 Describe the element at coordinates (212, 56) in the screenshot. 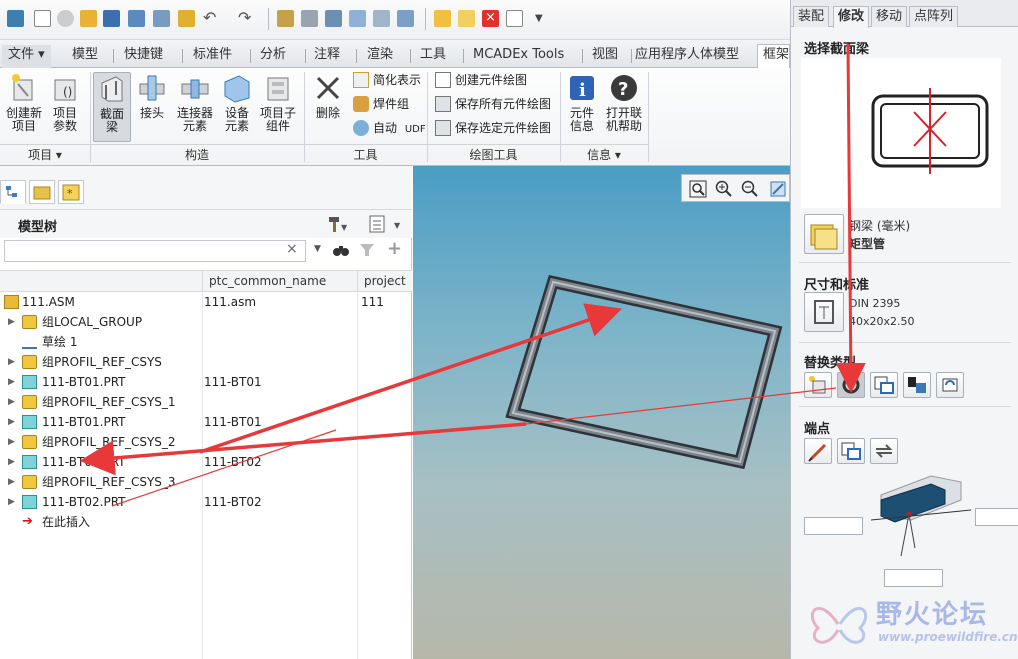

I see `tab-standard-parts: 标准件` at that location.